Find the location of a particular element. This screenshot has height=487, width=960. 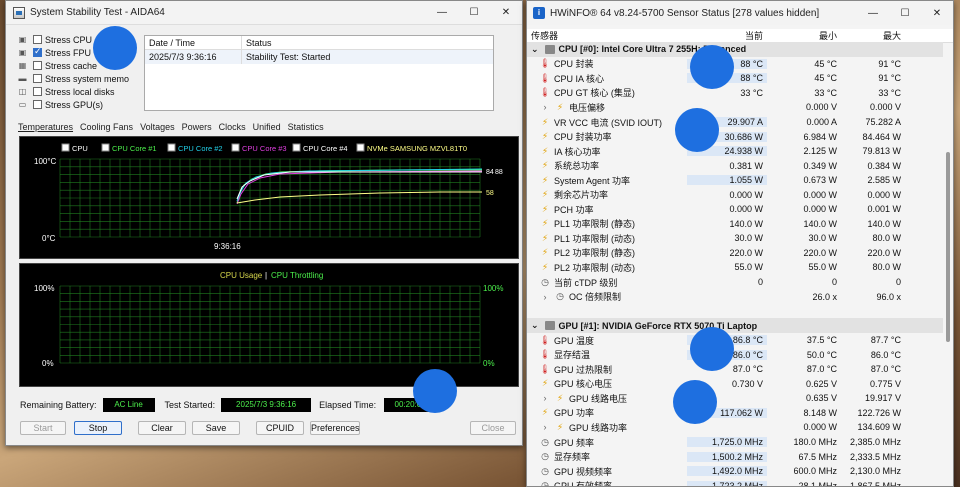

sensor-row: ◷ GPU 有效频率 1,723.2 MHz 28.1 MHz 1,867.5 MHz is located at coordinates (735, 482).